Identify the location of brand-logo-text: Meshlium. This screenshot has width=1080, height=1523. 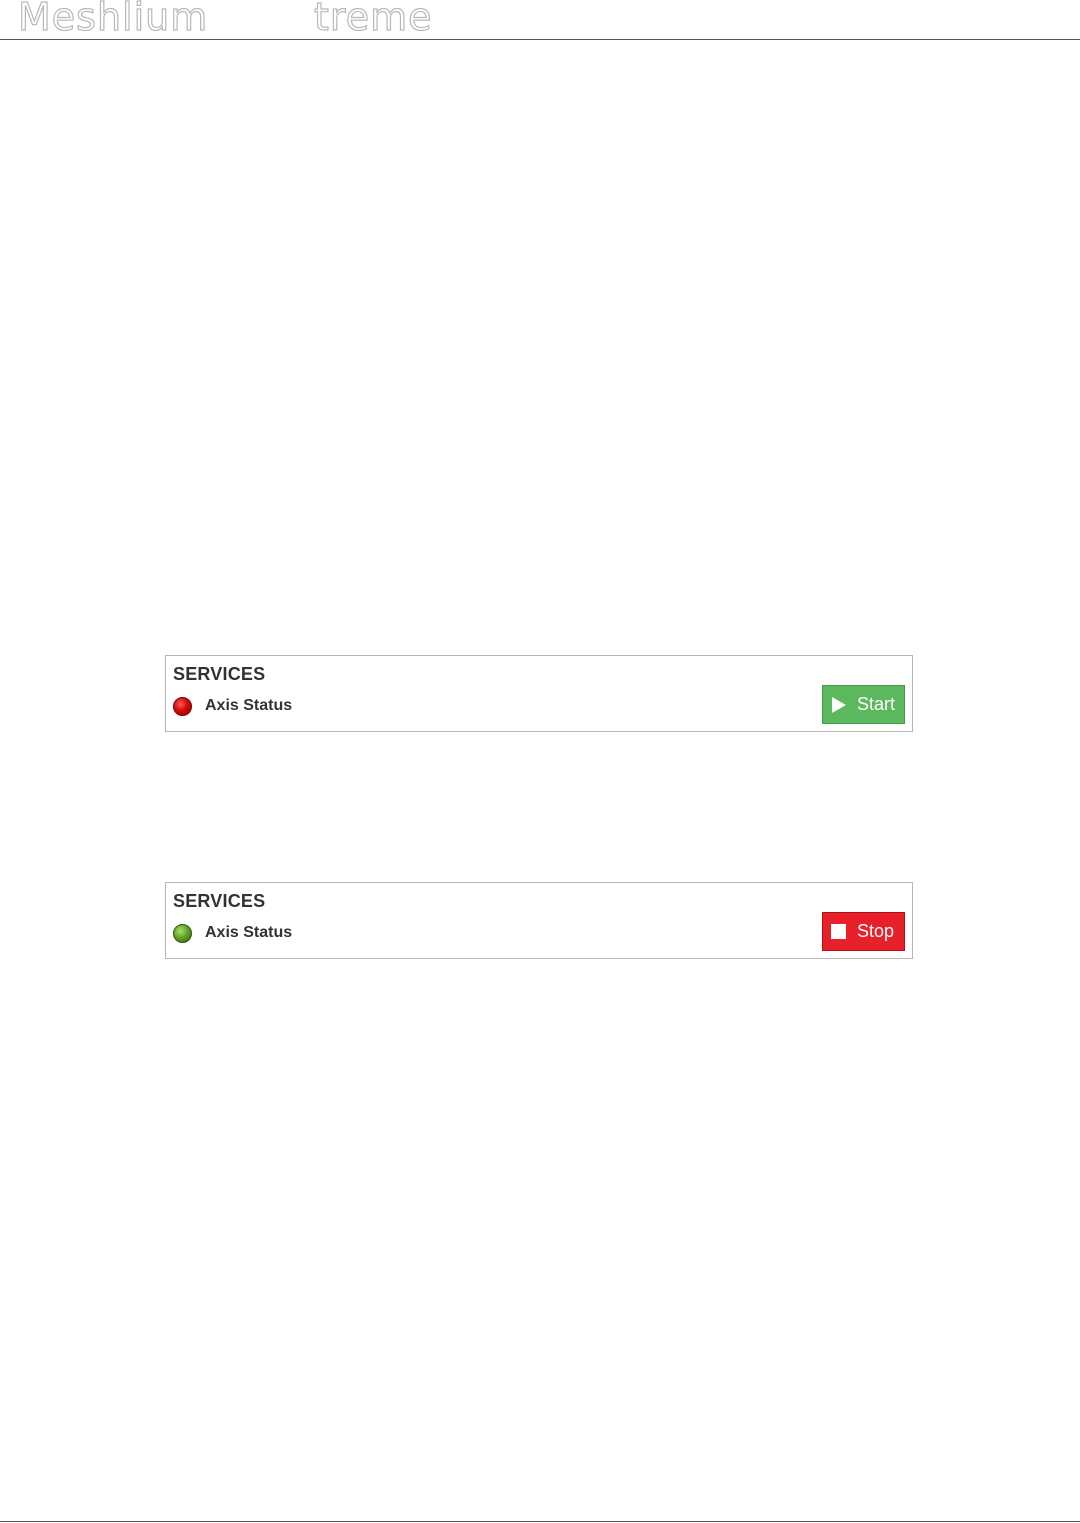
(113, 19).